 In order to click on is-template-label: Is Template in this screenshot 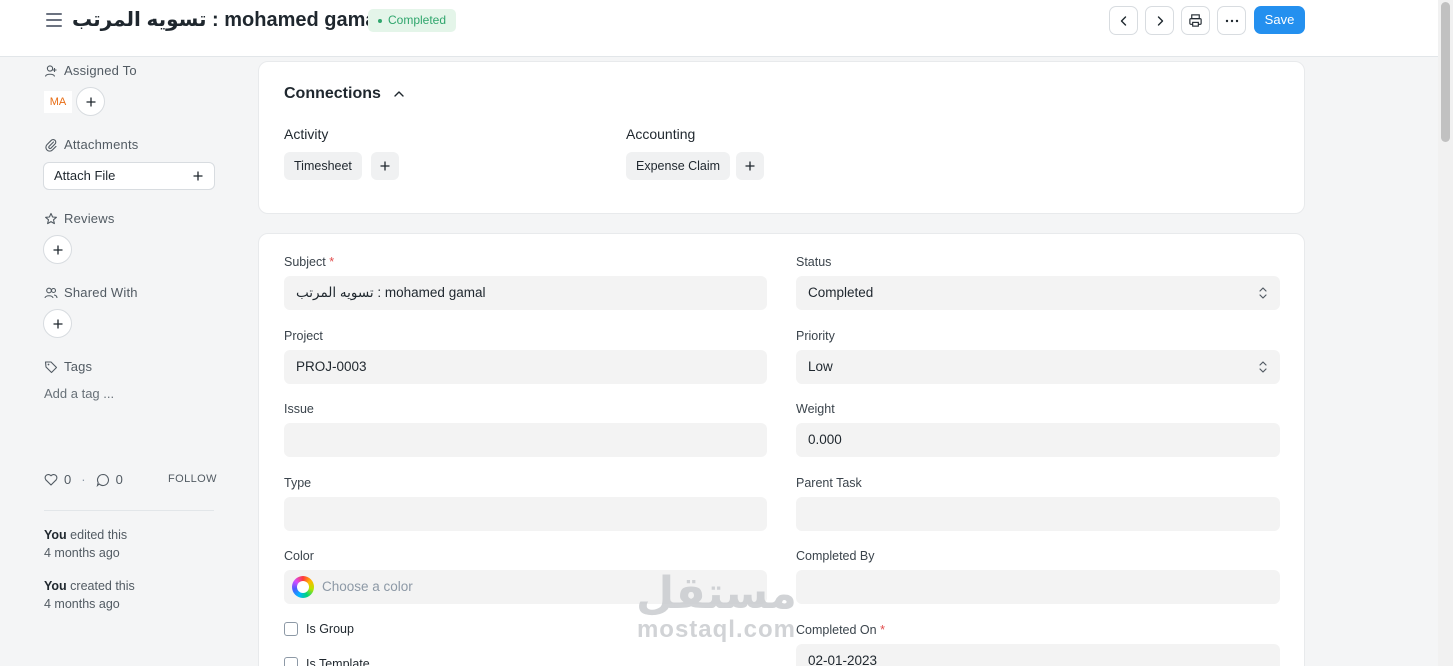, I will do `click(338, 661)`.